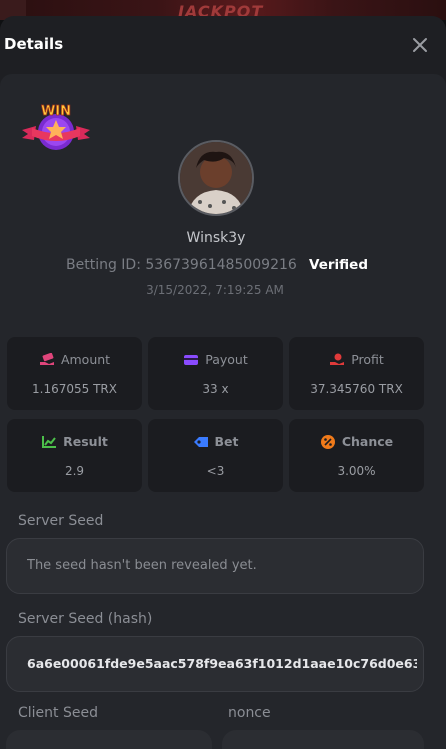  Describe the element at coordinates (74, 471) in the screenshot. I see `stat-value: 2.9` at that location.